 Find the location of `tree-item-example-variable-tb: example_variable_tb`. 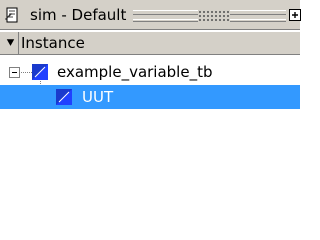

tree-item-example-variable-tb: example_variable_tb is located at coordinates (134, 72).